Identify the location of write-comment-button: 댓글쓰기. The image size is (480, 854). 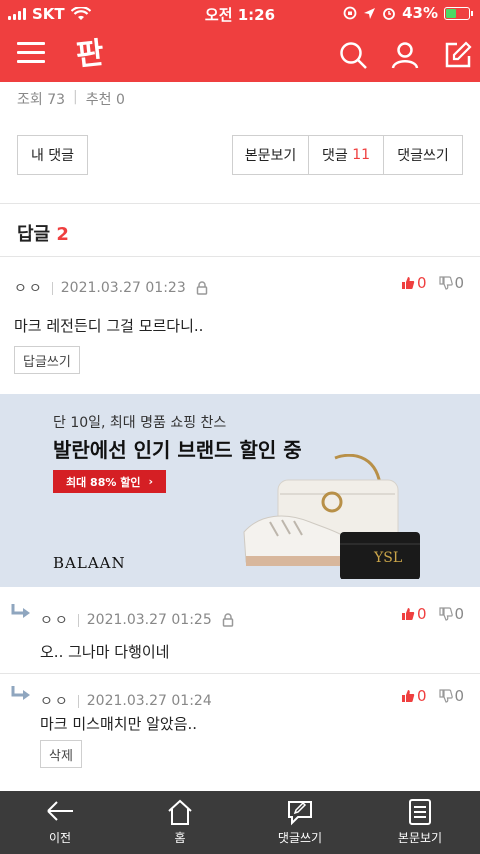
(423, 155).